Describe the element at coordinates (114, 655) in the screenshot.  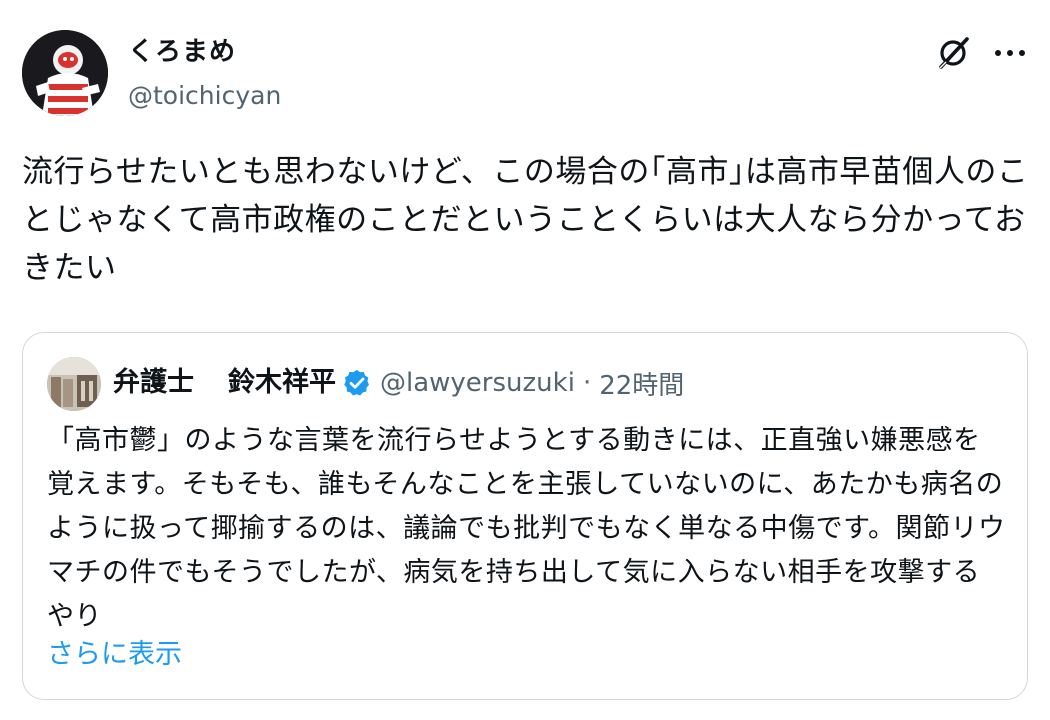
I see `show-more-link: さらに表示` at that location.